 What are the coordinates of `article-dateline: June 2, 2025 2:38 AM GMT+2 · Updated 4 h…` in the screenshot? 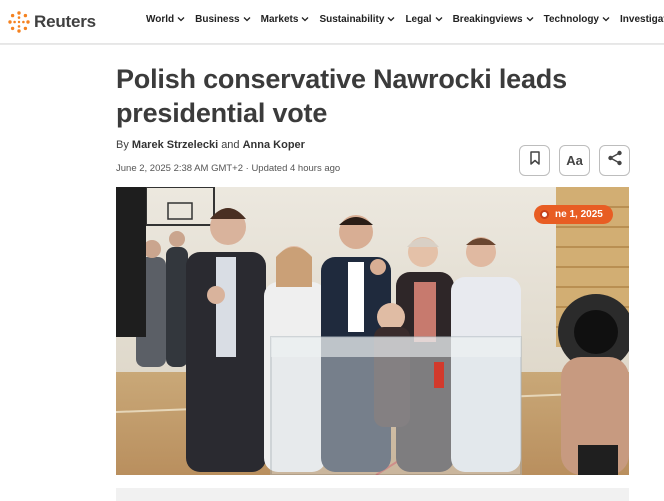 It's located at (228, 168).